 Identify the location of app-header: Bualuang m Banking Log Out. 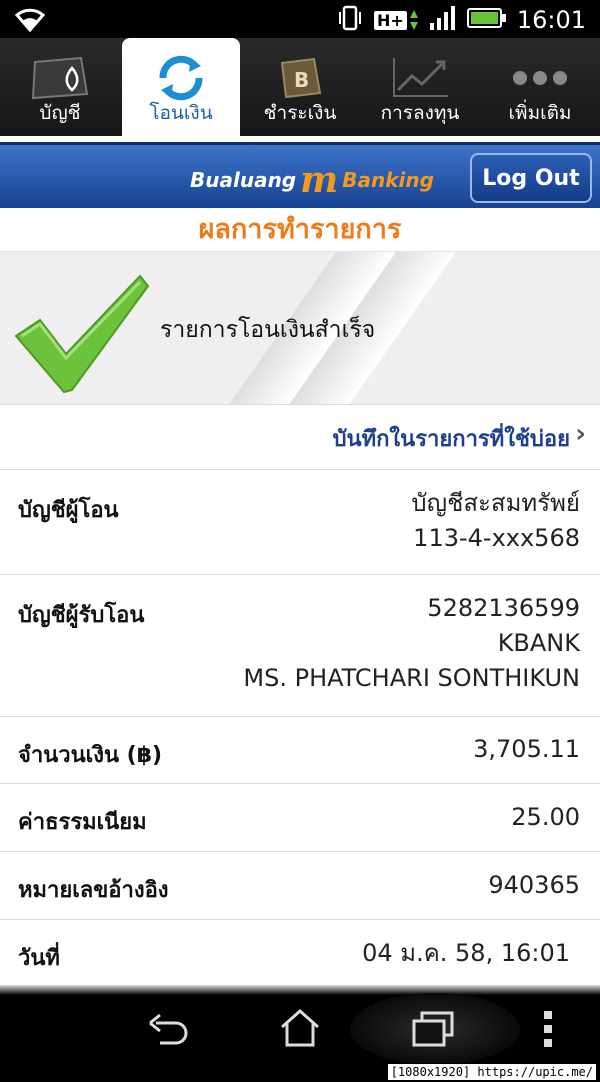
(300, 176).